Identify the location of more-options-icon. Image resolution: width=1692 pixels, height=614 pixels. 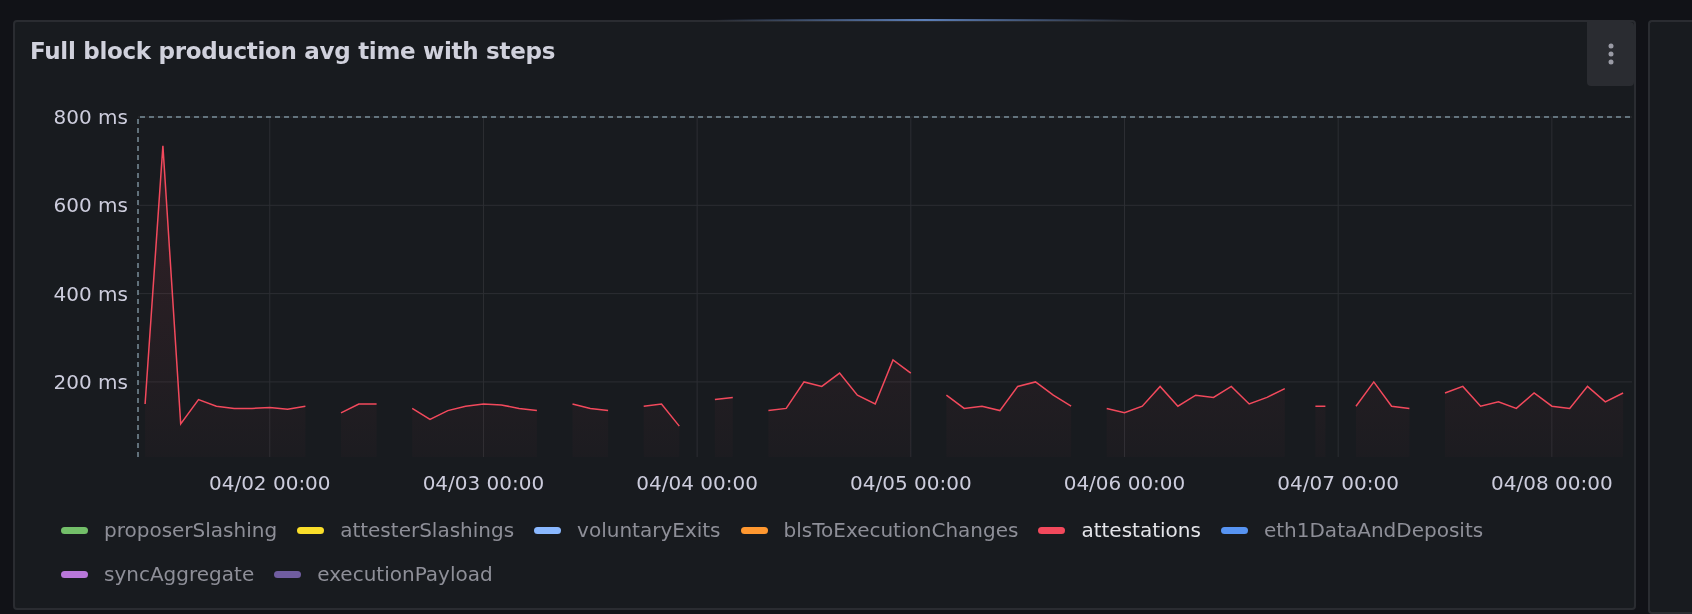
(1610, 54).